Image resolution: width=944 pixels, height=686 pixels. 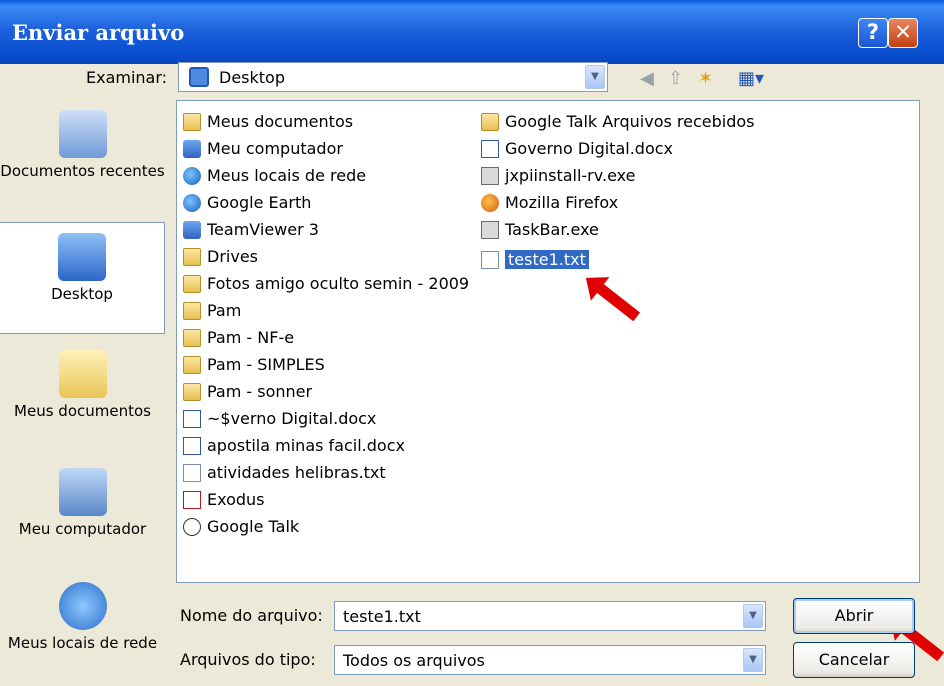 I want to click on lookin-combo: Desktop ▼, so click(x=393, y=77).